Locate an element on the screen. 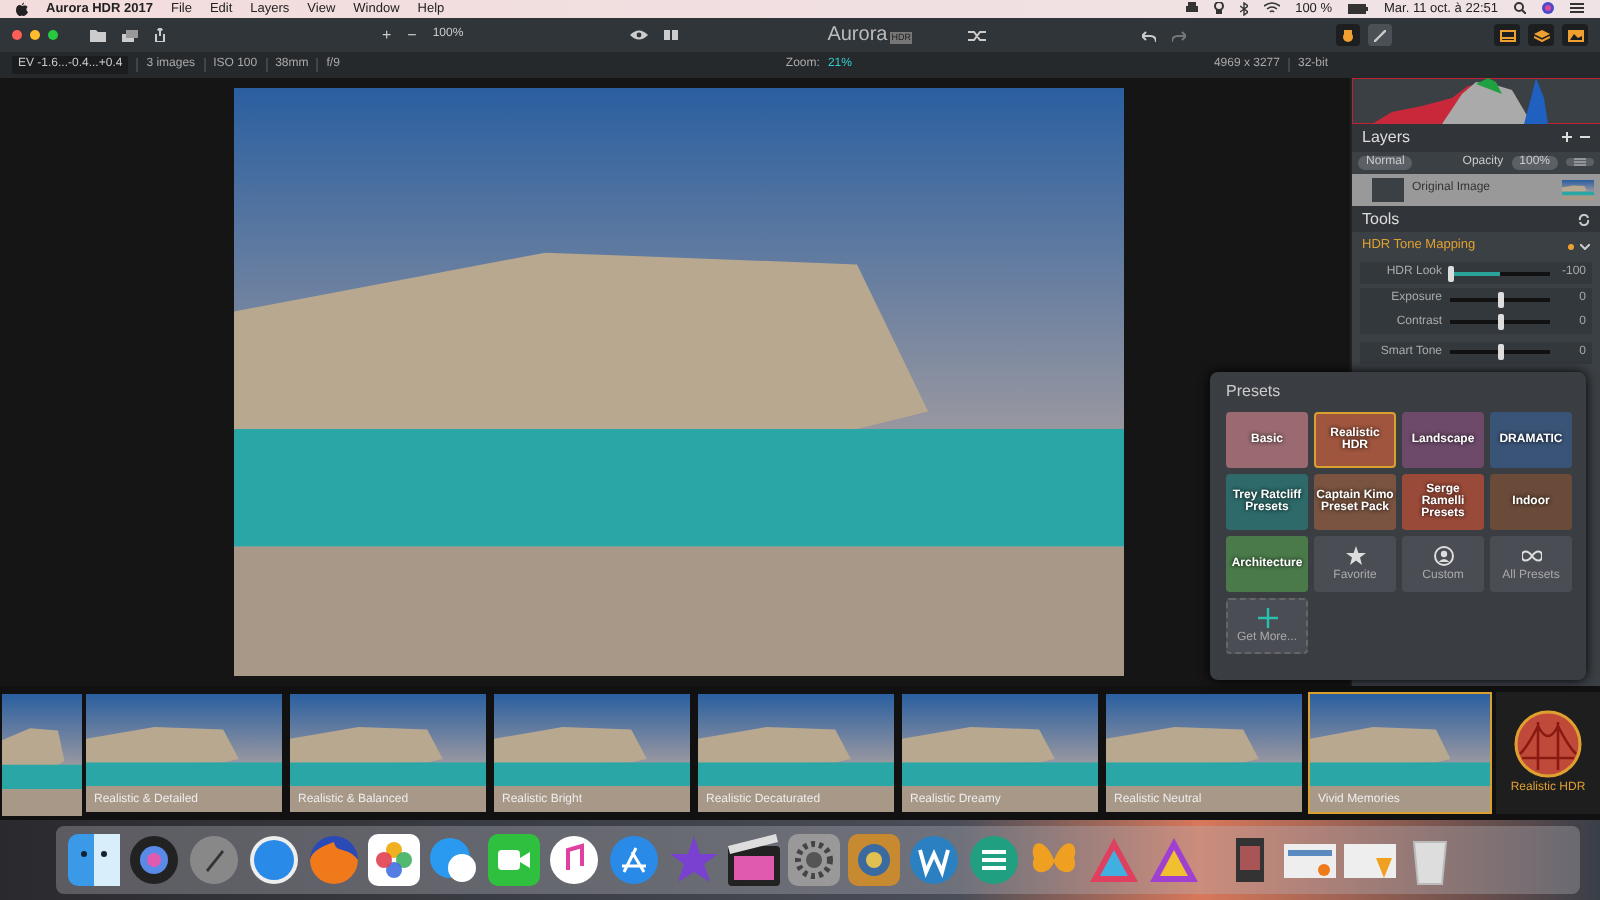 The height and width of the screenshot is (900, 1600). minus-icon is located at coordinates (1585, 137).